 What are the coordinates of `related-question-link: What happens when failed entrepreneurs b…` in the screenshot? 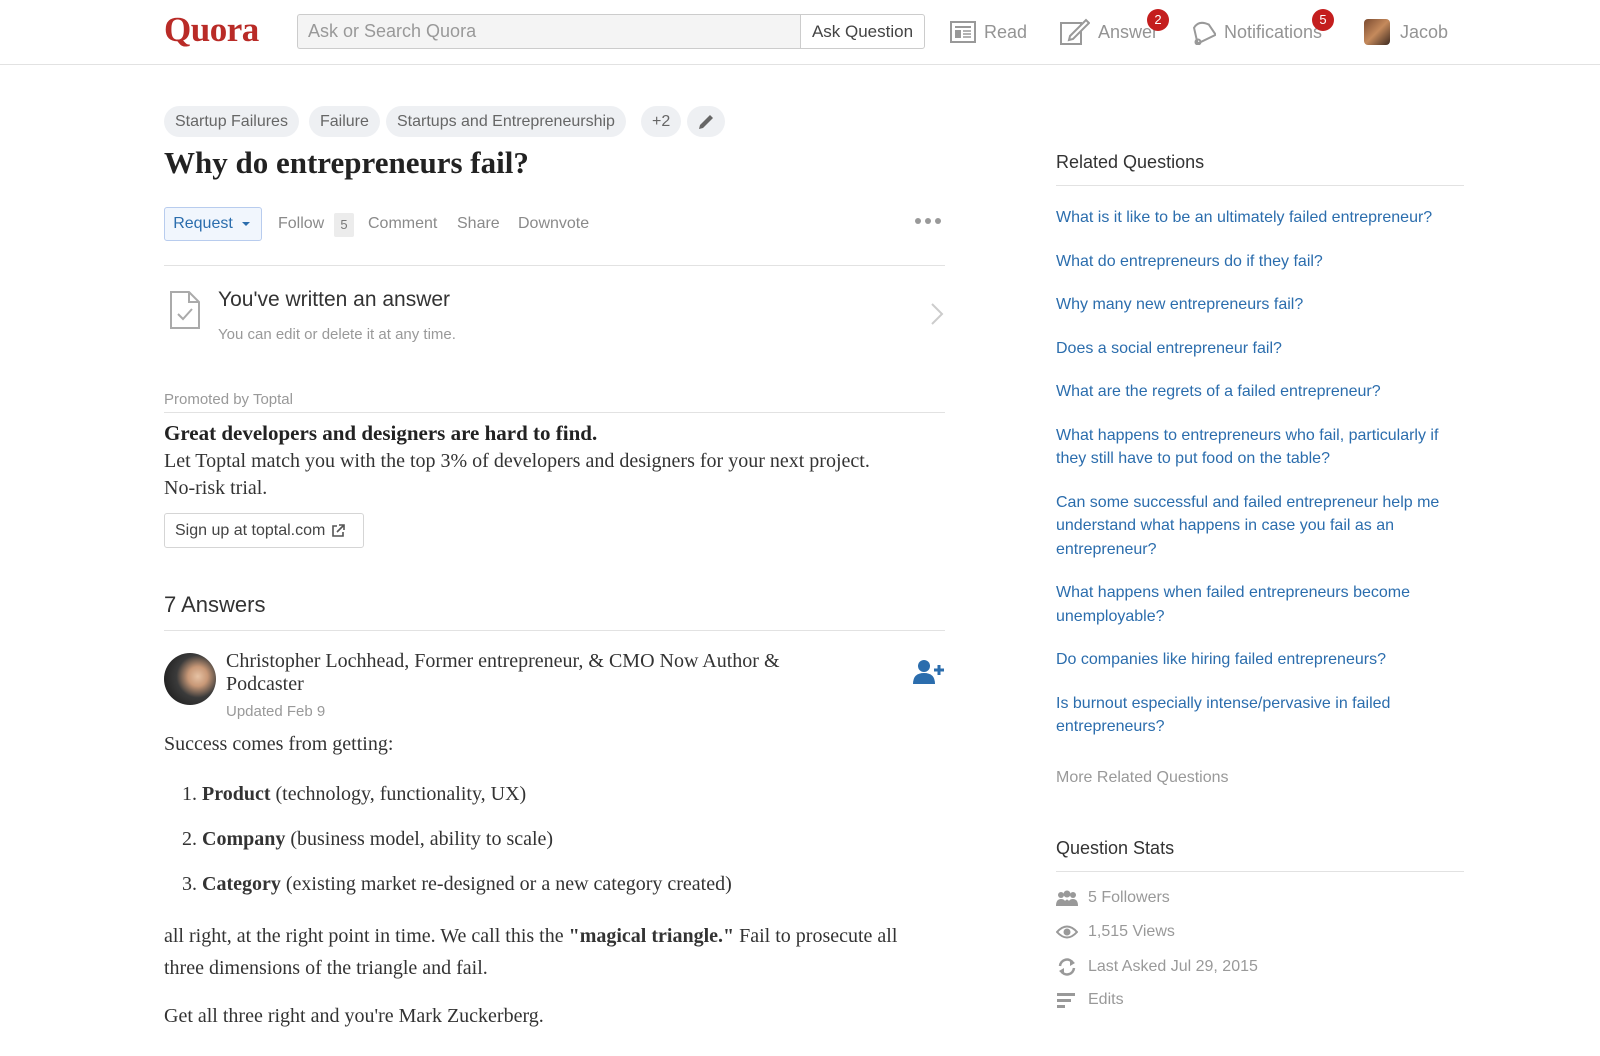 It's located at (1261, 604).